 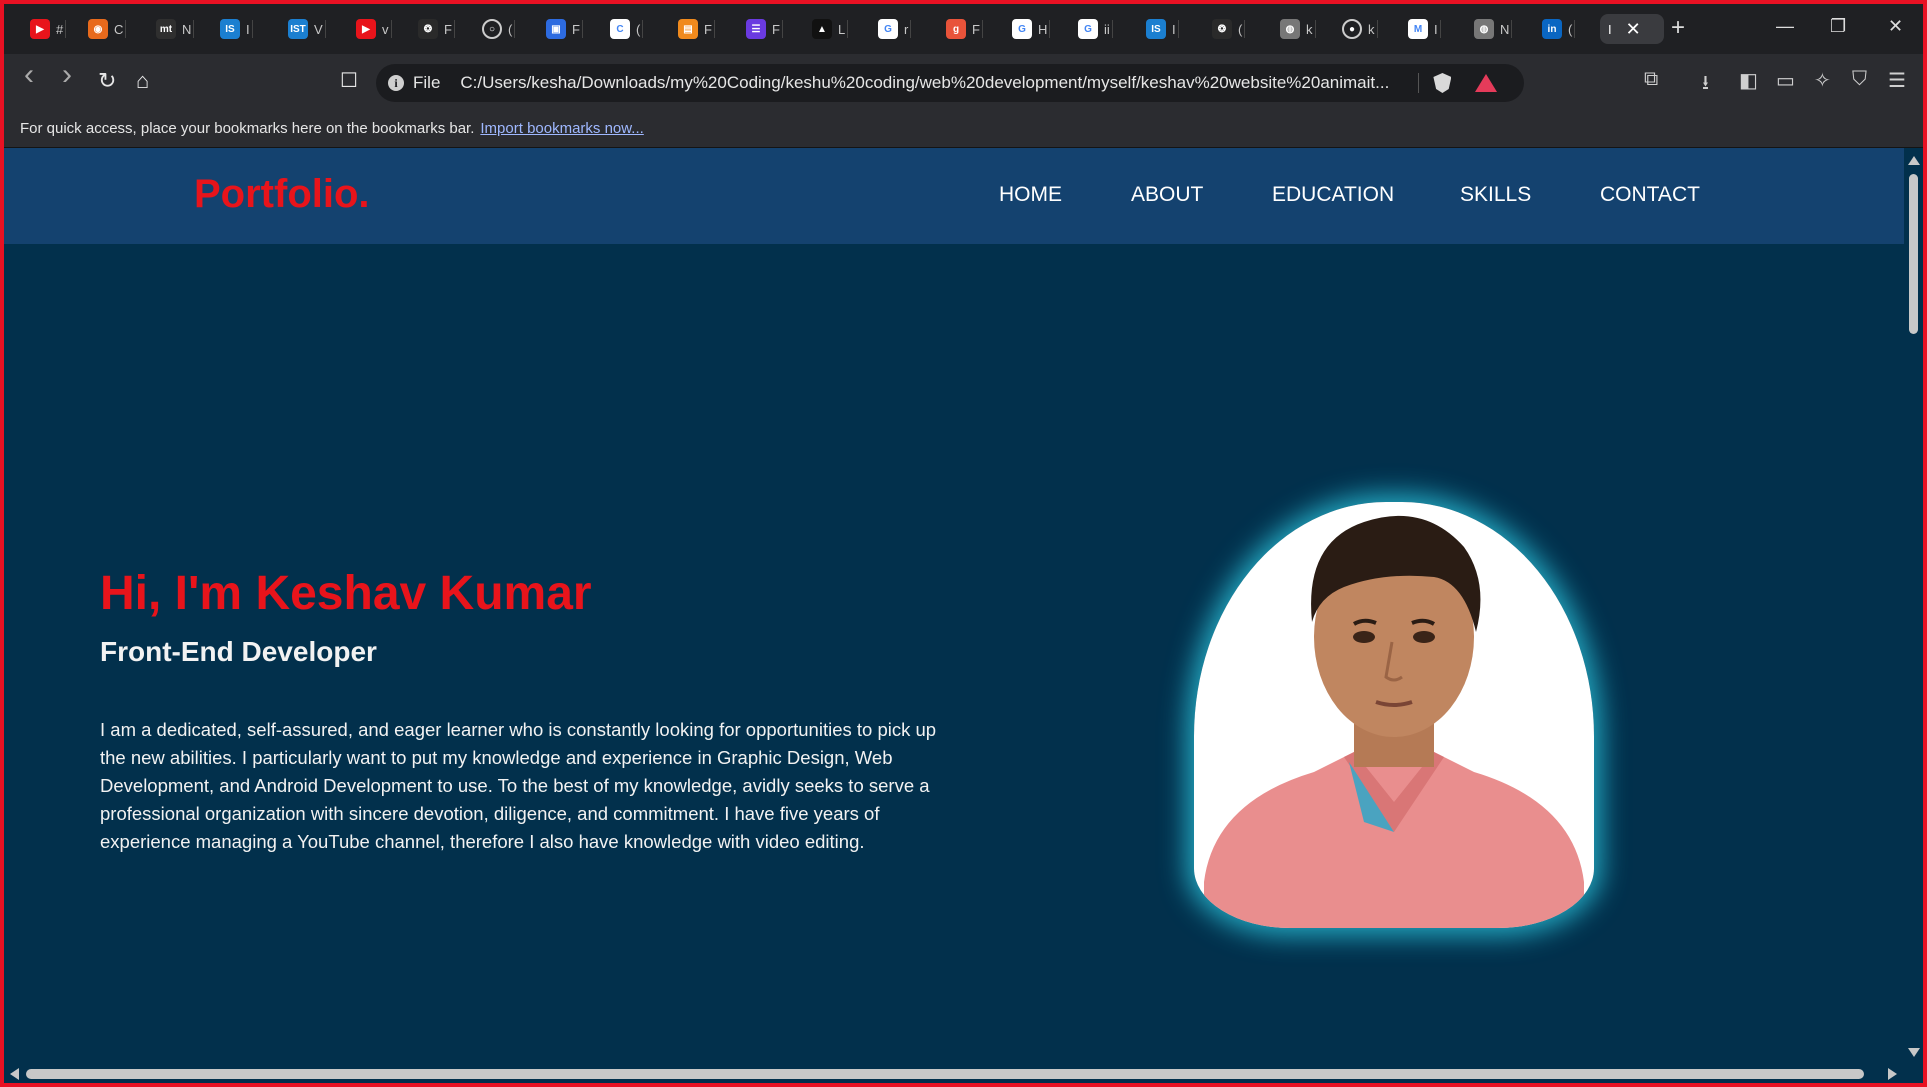 I want to click on hero-subtitle: Front-End Developer, so click(x=238, y=651).